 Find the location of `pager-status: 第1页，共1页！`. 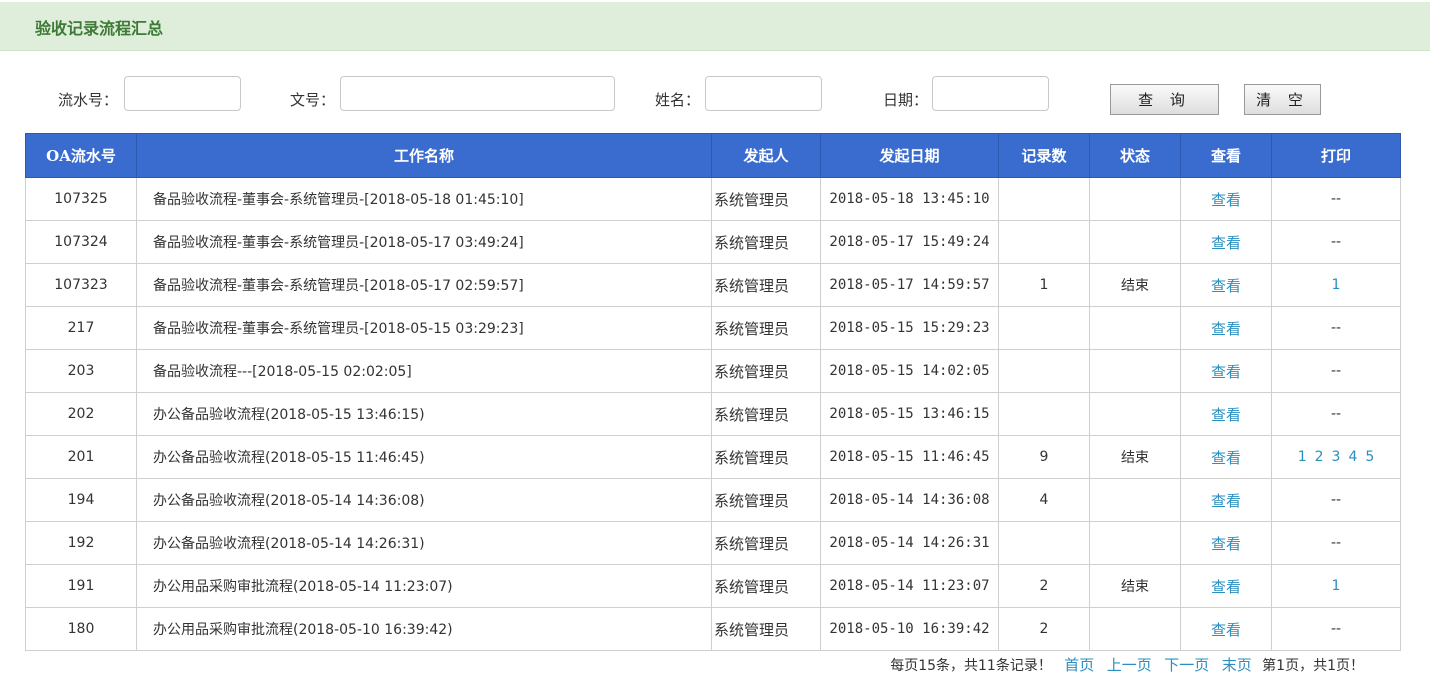

pager-status: 第1页，共1页！ is located at coordinates (1313, 666).